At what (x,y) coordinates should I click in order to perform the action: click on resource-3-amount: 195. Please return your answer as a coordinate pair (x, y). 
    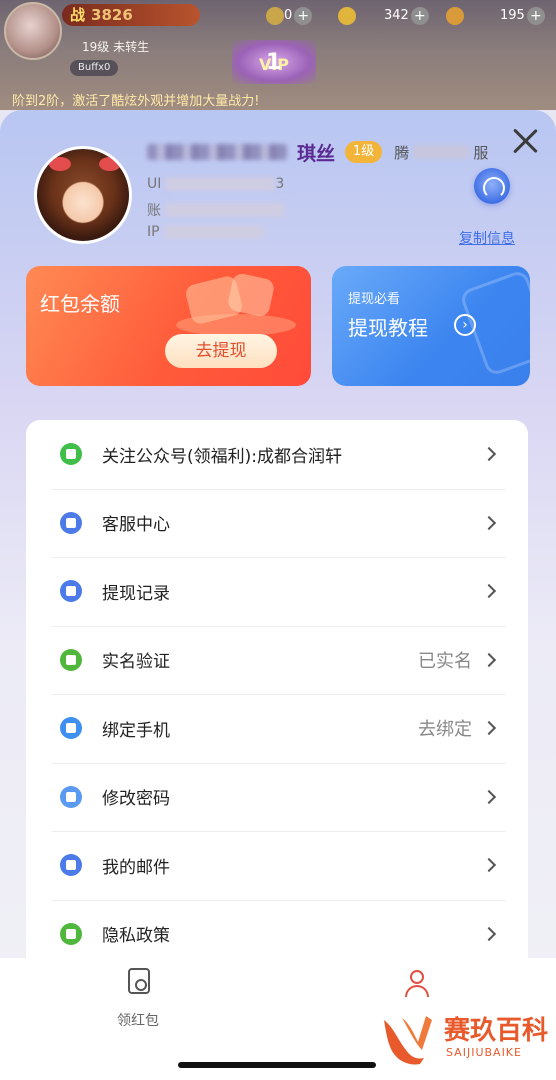
    Looking at the image, I should click on (512, 15).